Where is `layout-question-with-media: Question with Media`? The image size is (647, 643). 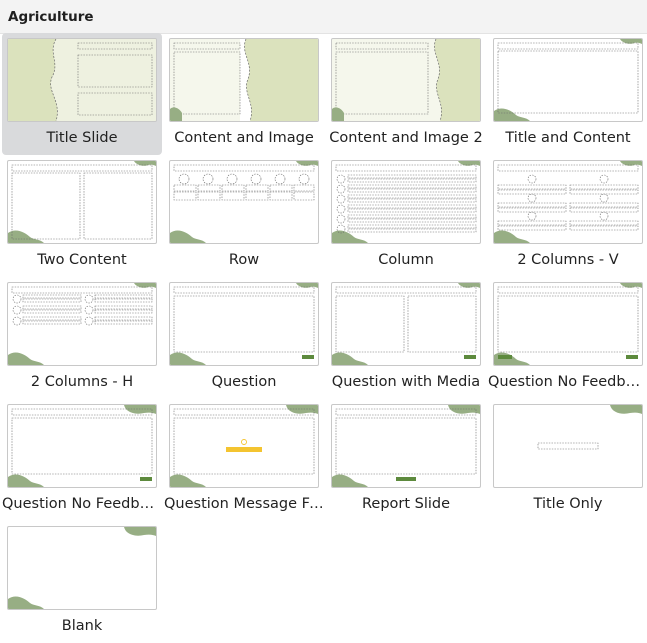
layout-question-with-media: Question with Media is located at coordinates (406, 338).